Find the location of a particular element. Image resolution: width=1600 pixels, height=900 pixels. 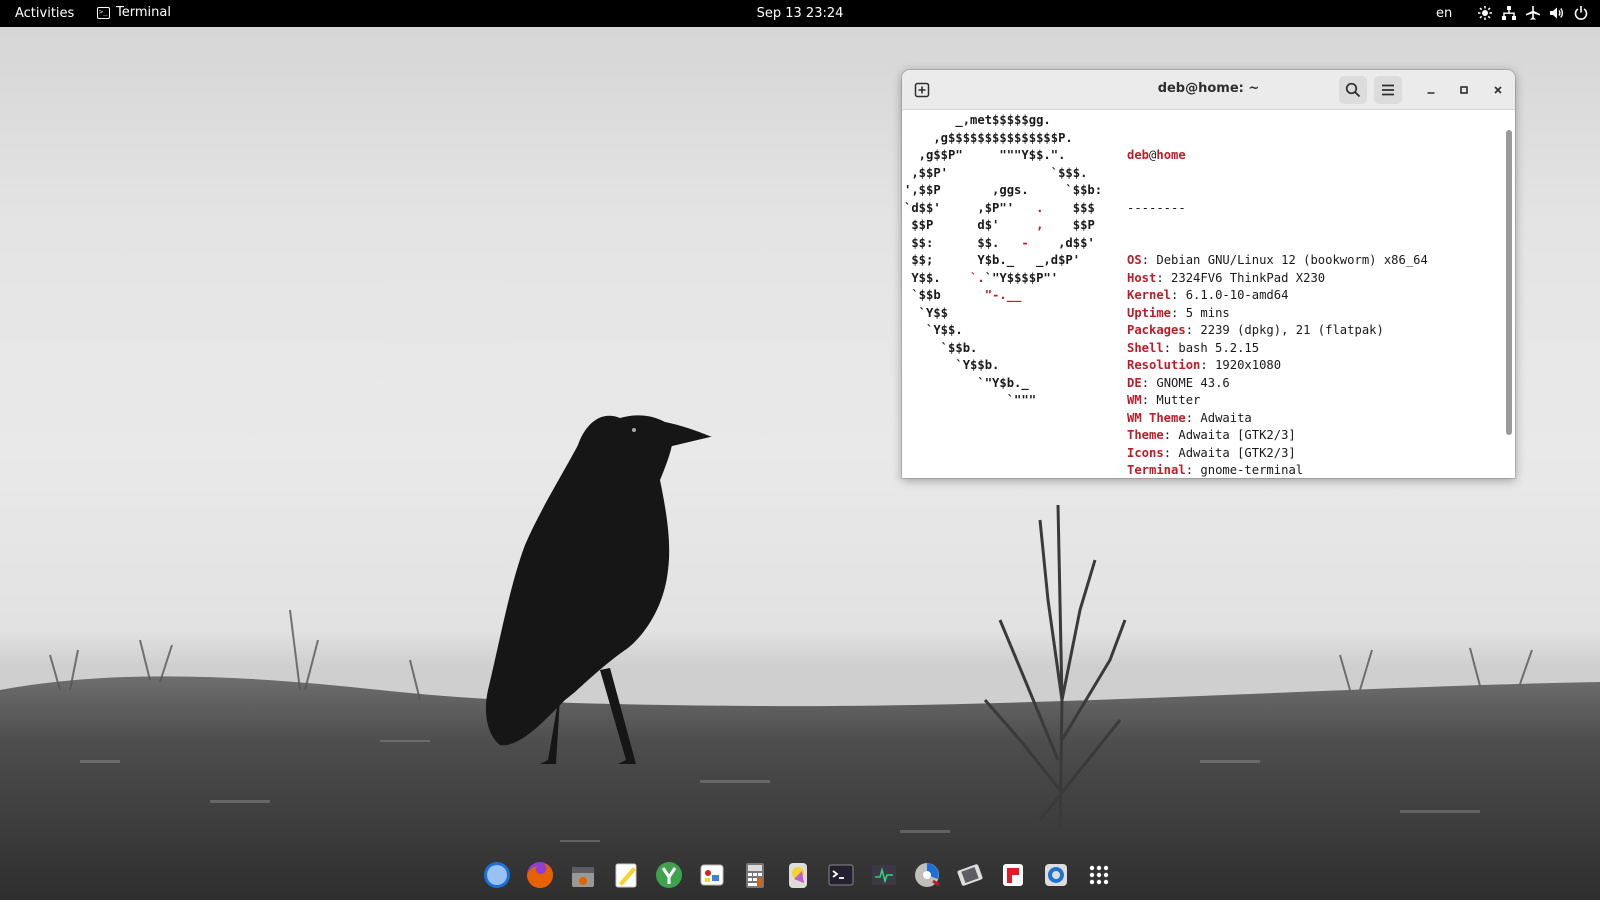

close-button is located at coordinates (1498, 90).